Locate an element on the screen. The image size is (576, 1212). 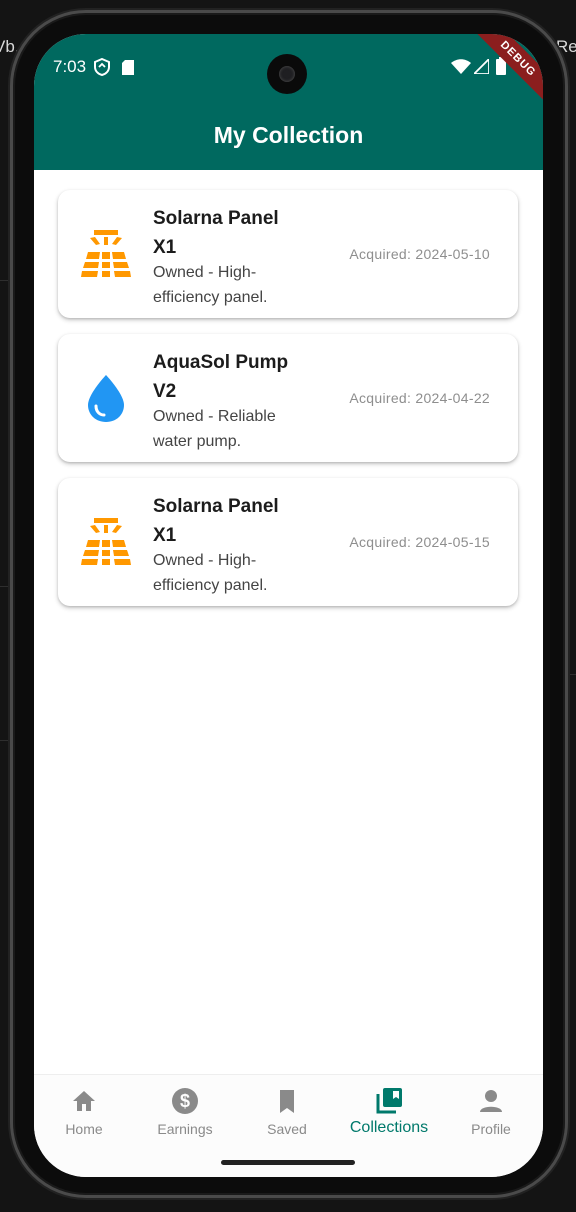
home-icon is located at coordinates (84, 1101).